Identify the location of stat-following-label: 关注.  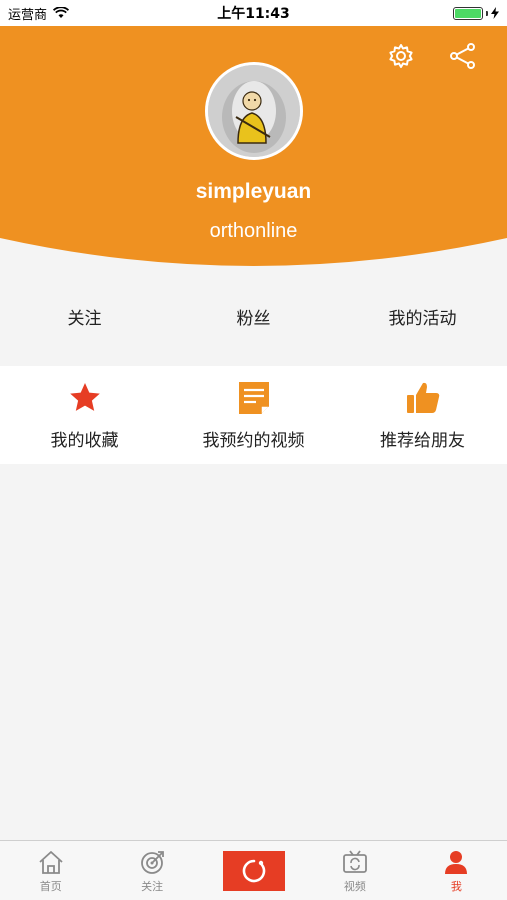
(84, 318).